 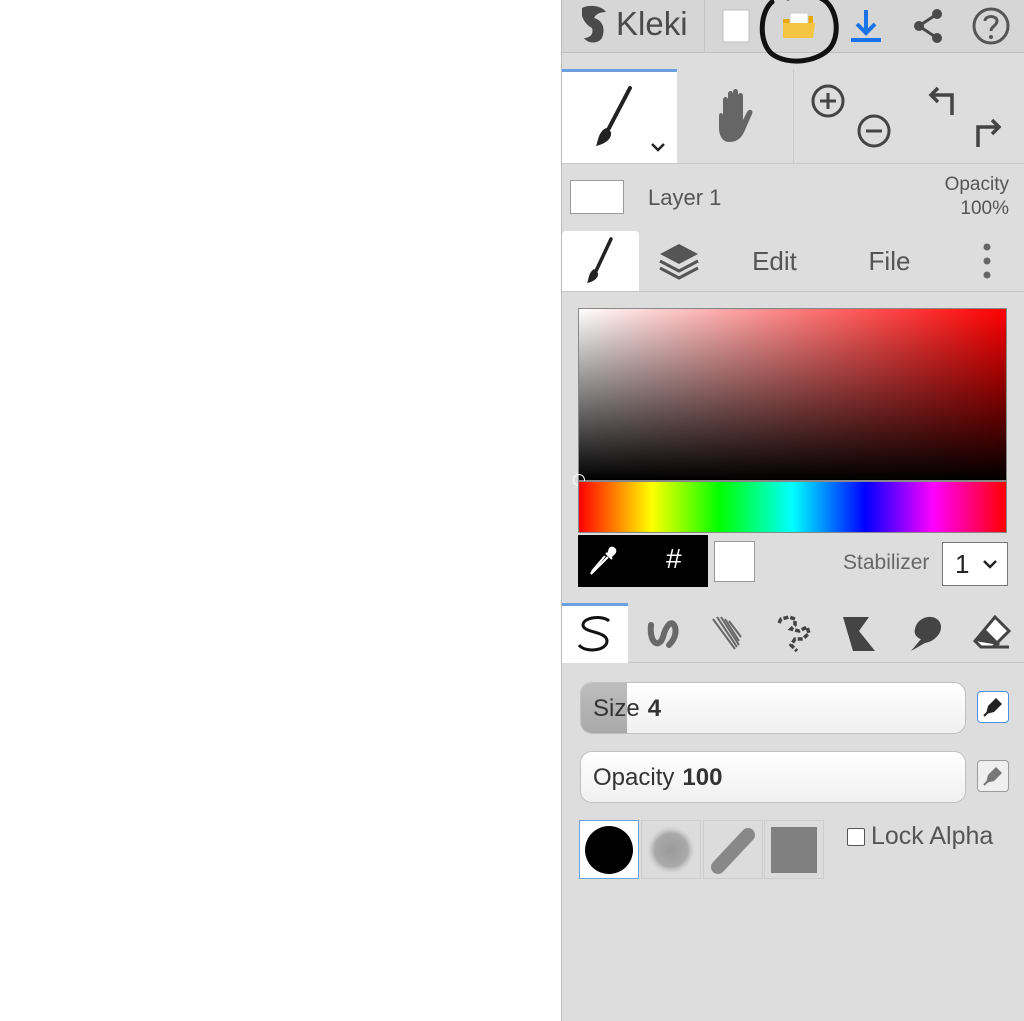 What do you see at coordinates (866, 26) in the screenshot?
I see `download-icon` at bounding box center [866, 26].